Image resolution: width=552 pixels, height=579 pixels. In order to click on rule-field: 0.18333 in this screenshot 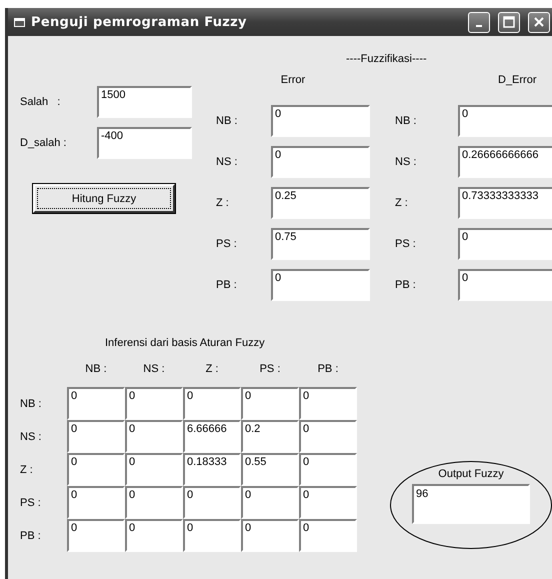, I will do `click(212, 469)`.